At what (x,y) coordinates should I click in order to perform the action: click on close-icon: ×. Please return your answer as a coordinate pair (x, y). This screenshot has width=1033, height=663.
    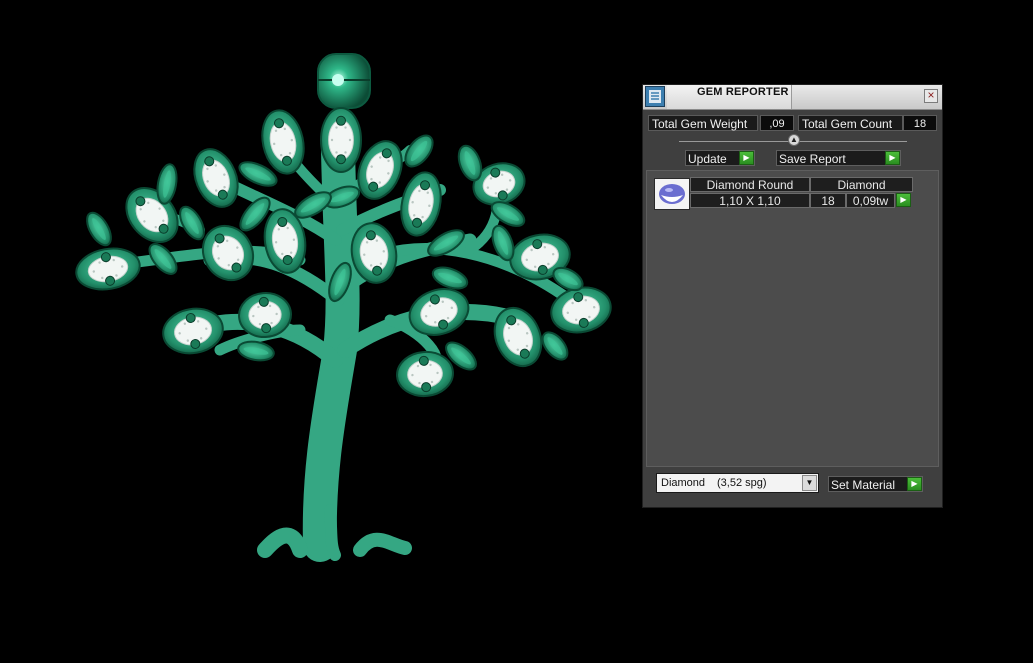
    Looking at the image, I should click on (931, 96).